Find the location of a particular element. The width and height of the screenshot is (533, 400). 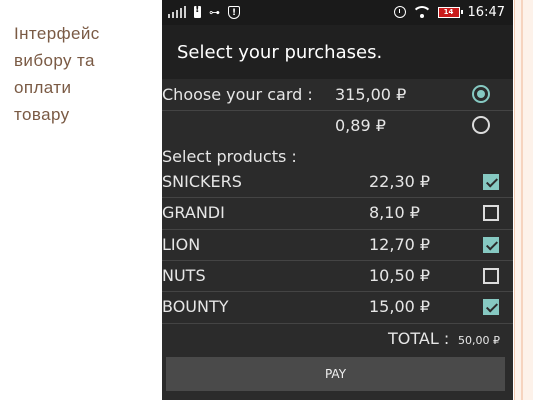

card-amount: 315,00 ₽ is located at coordinates (371, 94).